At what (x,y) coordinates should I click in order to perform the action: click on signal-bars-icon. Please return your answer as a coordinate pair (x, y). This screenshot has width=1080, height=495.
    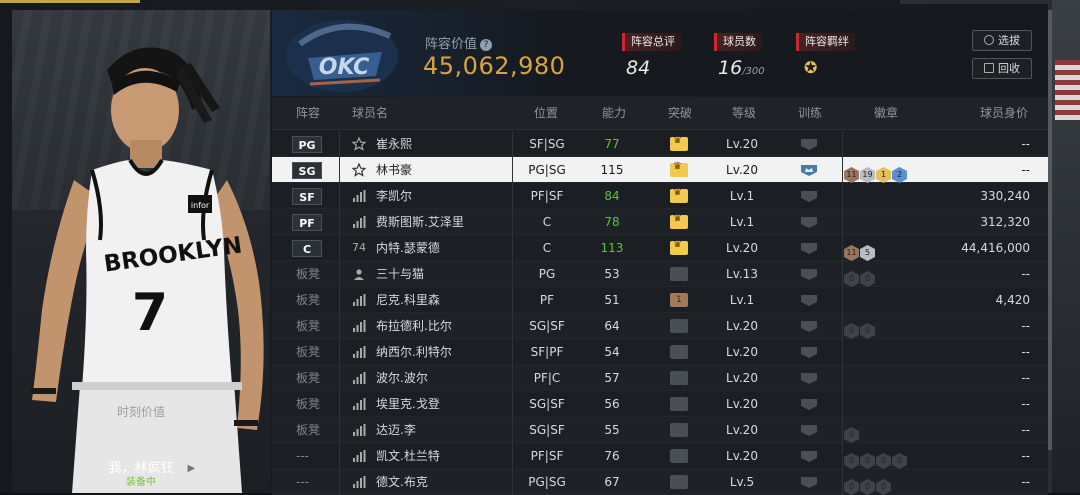
    Looking at the image, I should click on (359, 300).